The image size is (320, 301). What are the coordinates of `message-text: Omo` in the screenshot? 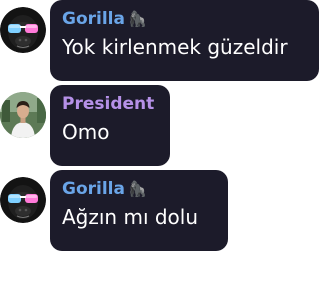 It's located at (86, 132).